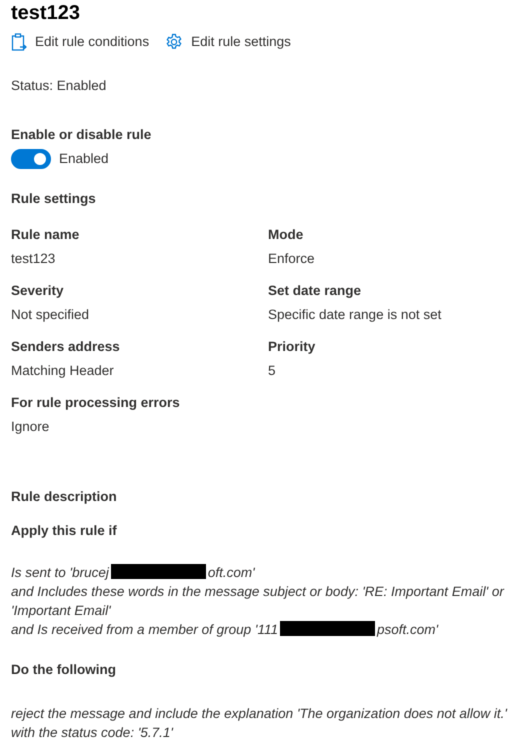 Image resolution: width=518 pixels, height=747 pixels. Describe the element at coordinates (286, 235) in the screenshot. I see `field-label: Mode` at that location.